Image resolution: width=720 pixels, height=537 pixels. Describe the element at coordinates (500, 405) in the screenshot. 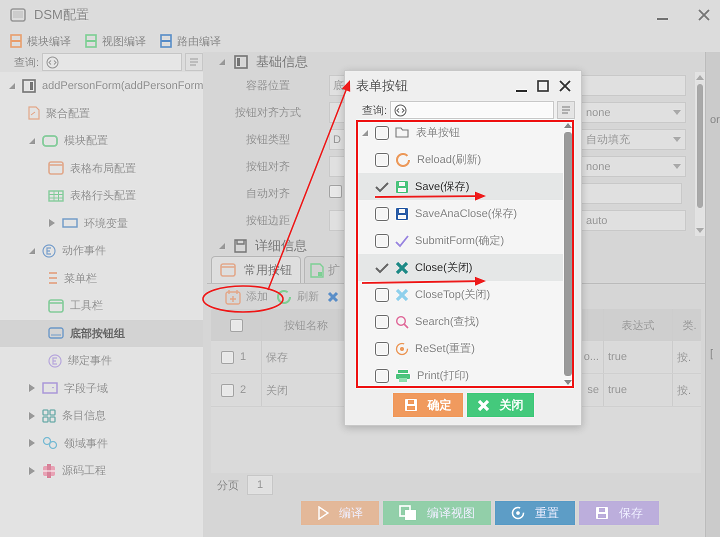

I see `close-button: 关闭` at that location.